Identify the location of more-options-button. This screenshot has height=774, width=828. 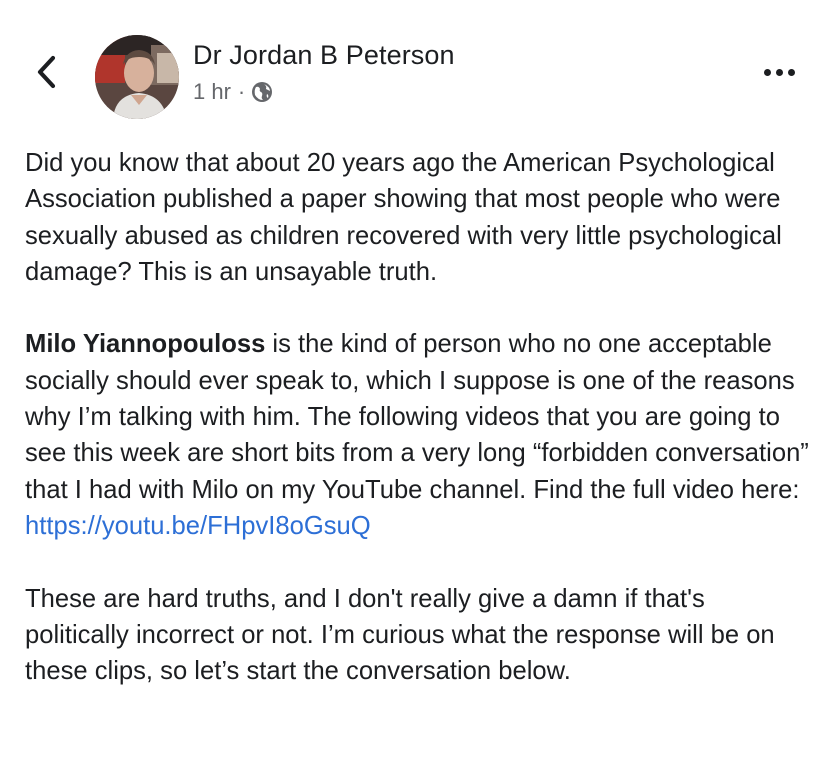
(779, 72).